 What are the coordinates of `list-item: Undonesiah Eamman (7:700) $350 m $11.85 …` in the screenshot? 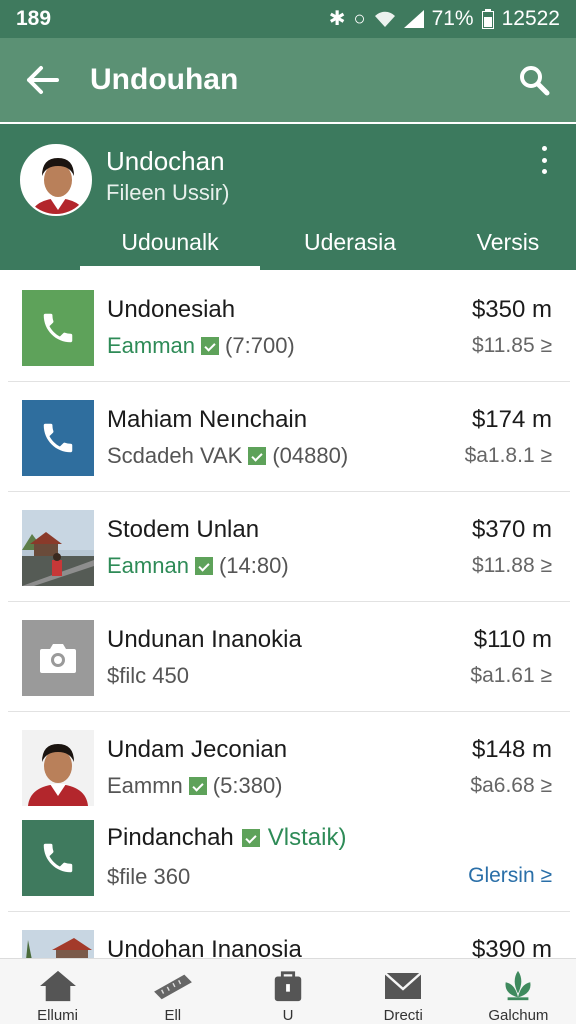 It's located at (289, 327).